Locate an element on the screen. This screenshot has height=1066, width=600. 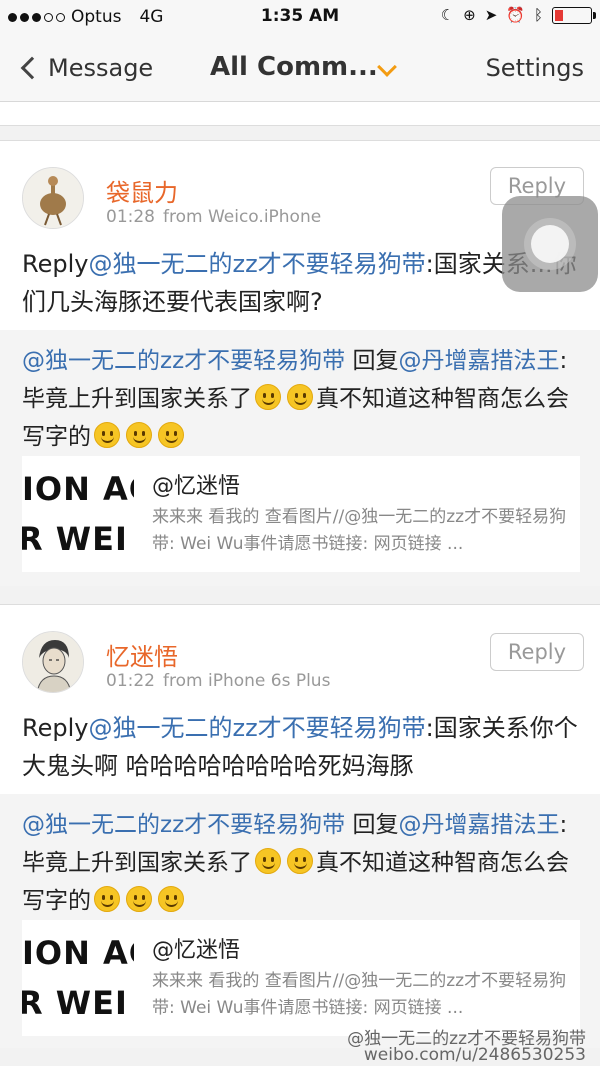
location-icon: ➤ is located at coordinates (491, 15).